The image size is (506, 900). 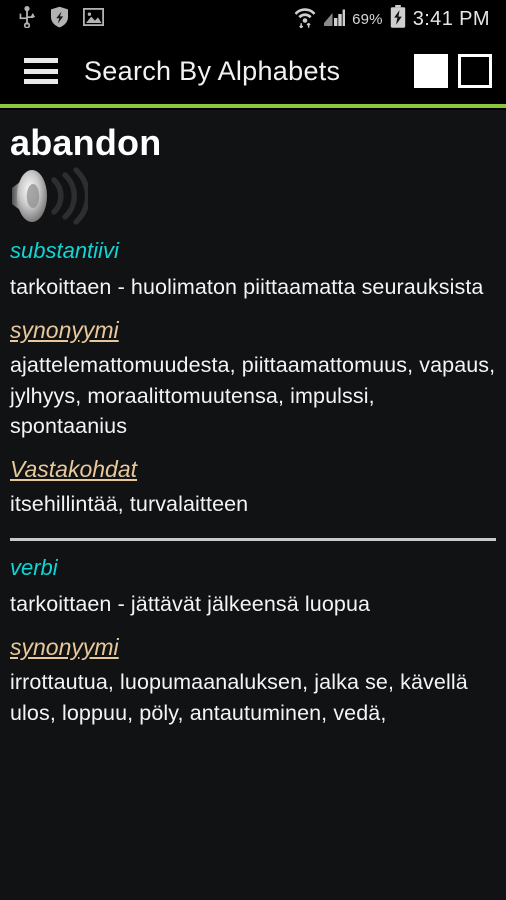 What do you see at coordinates (253, 198) in the screenshot?
I see `pronounce-button` at bounding box center [253, 198].